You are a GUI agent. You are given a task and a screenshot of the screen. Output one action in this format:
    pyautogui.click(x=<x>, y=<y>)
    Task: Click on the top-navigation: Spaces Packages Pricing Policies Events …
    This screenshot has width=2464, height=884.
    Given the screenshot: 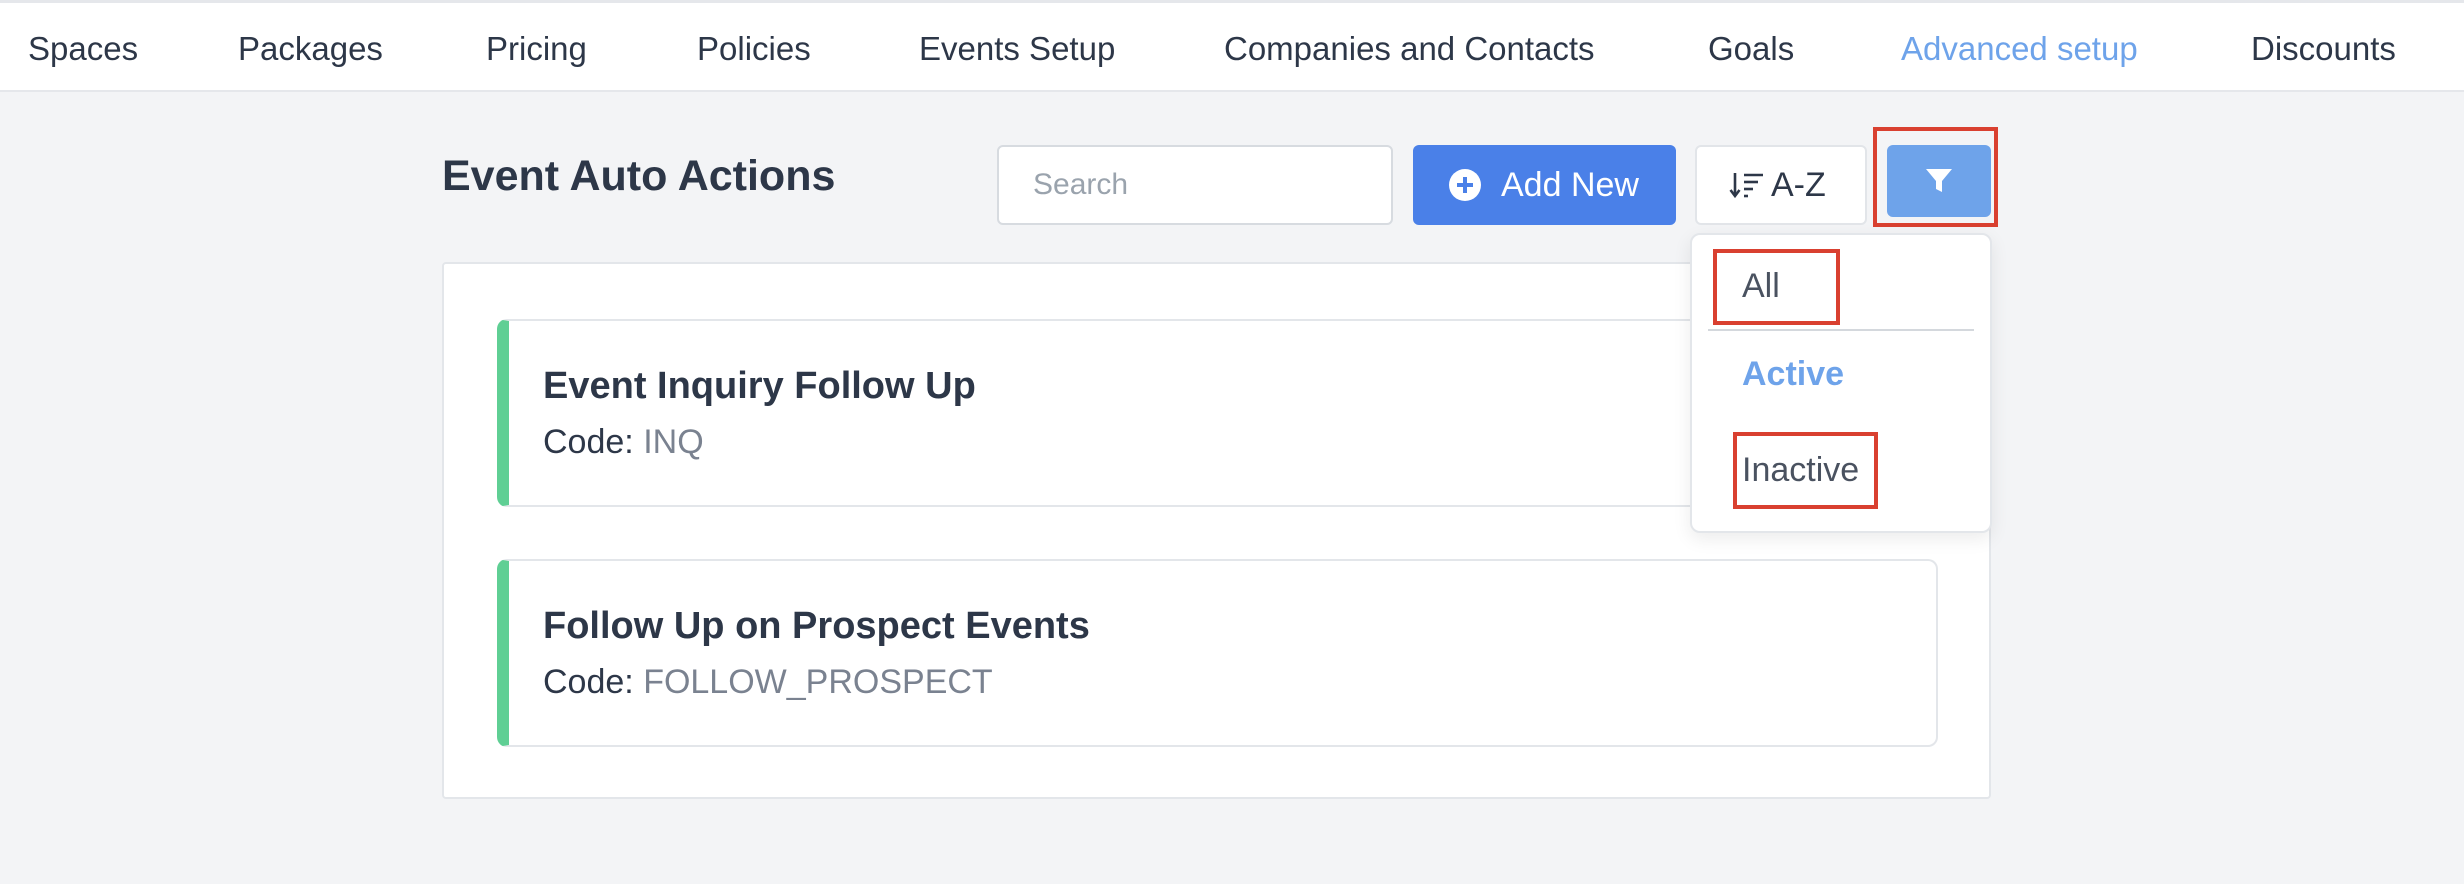 What is the action you would take?
    pyautogui.click(x=1232, y=46)
    